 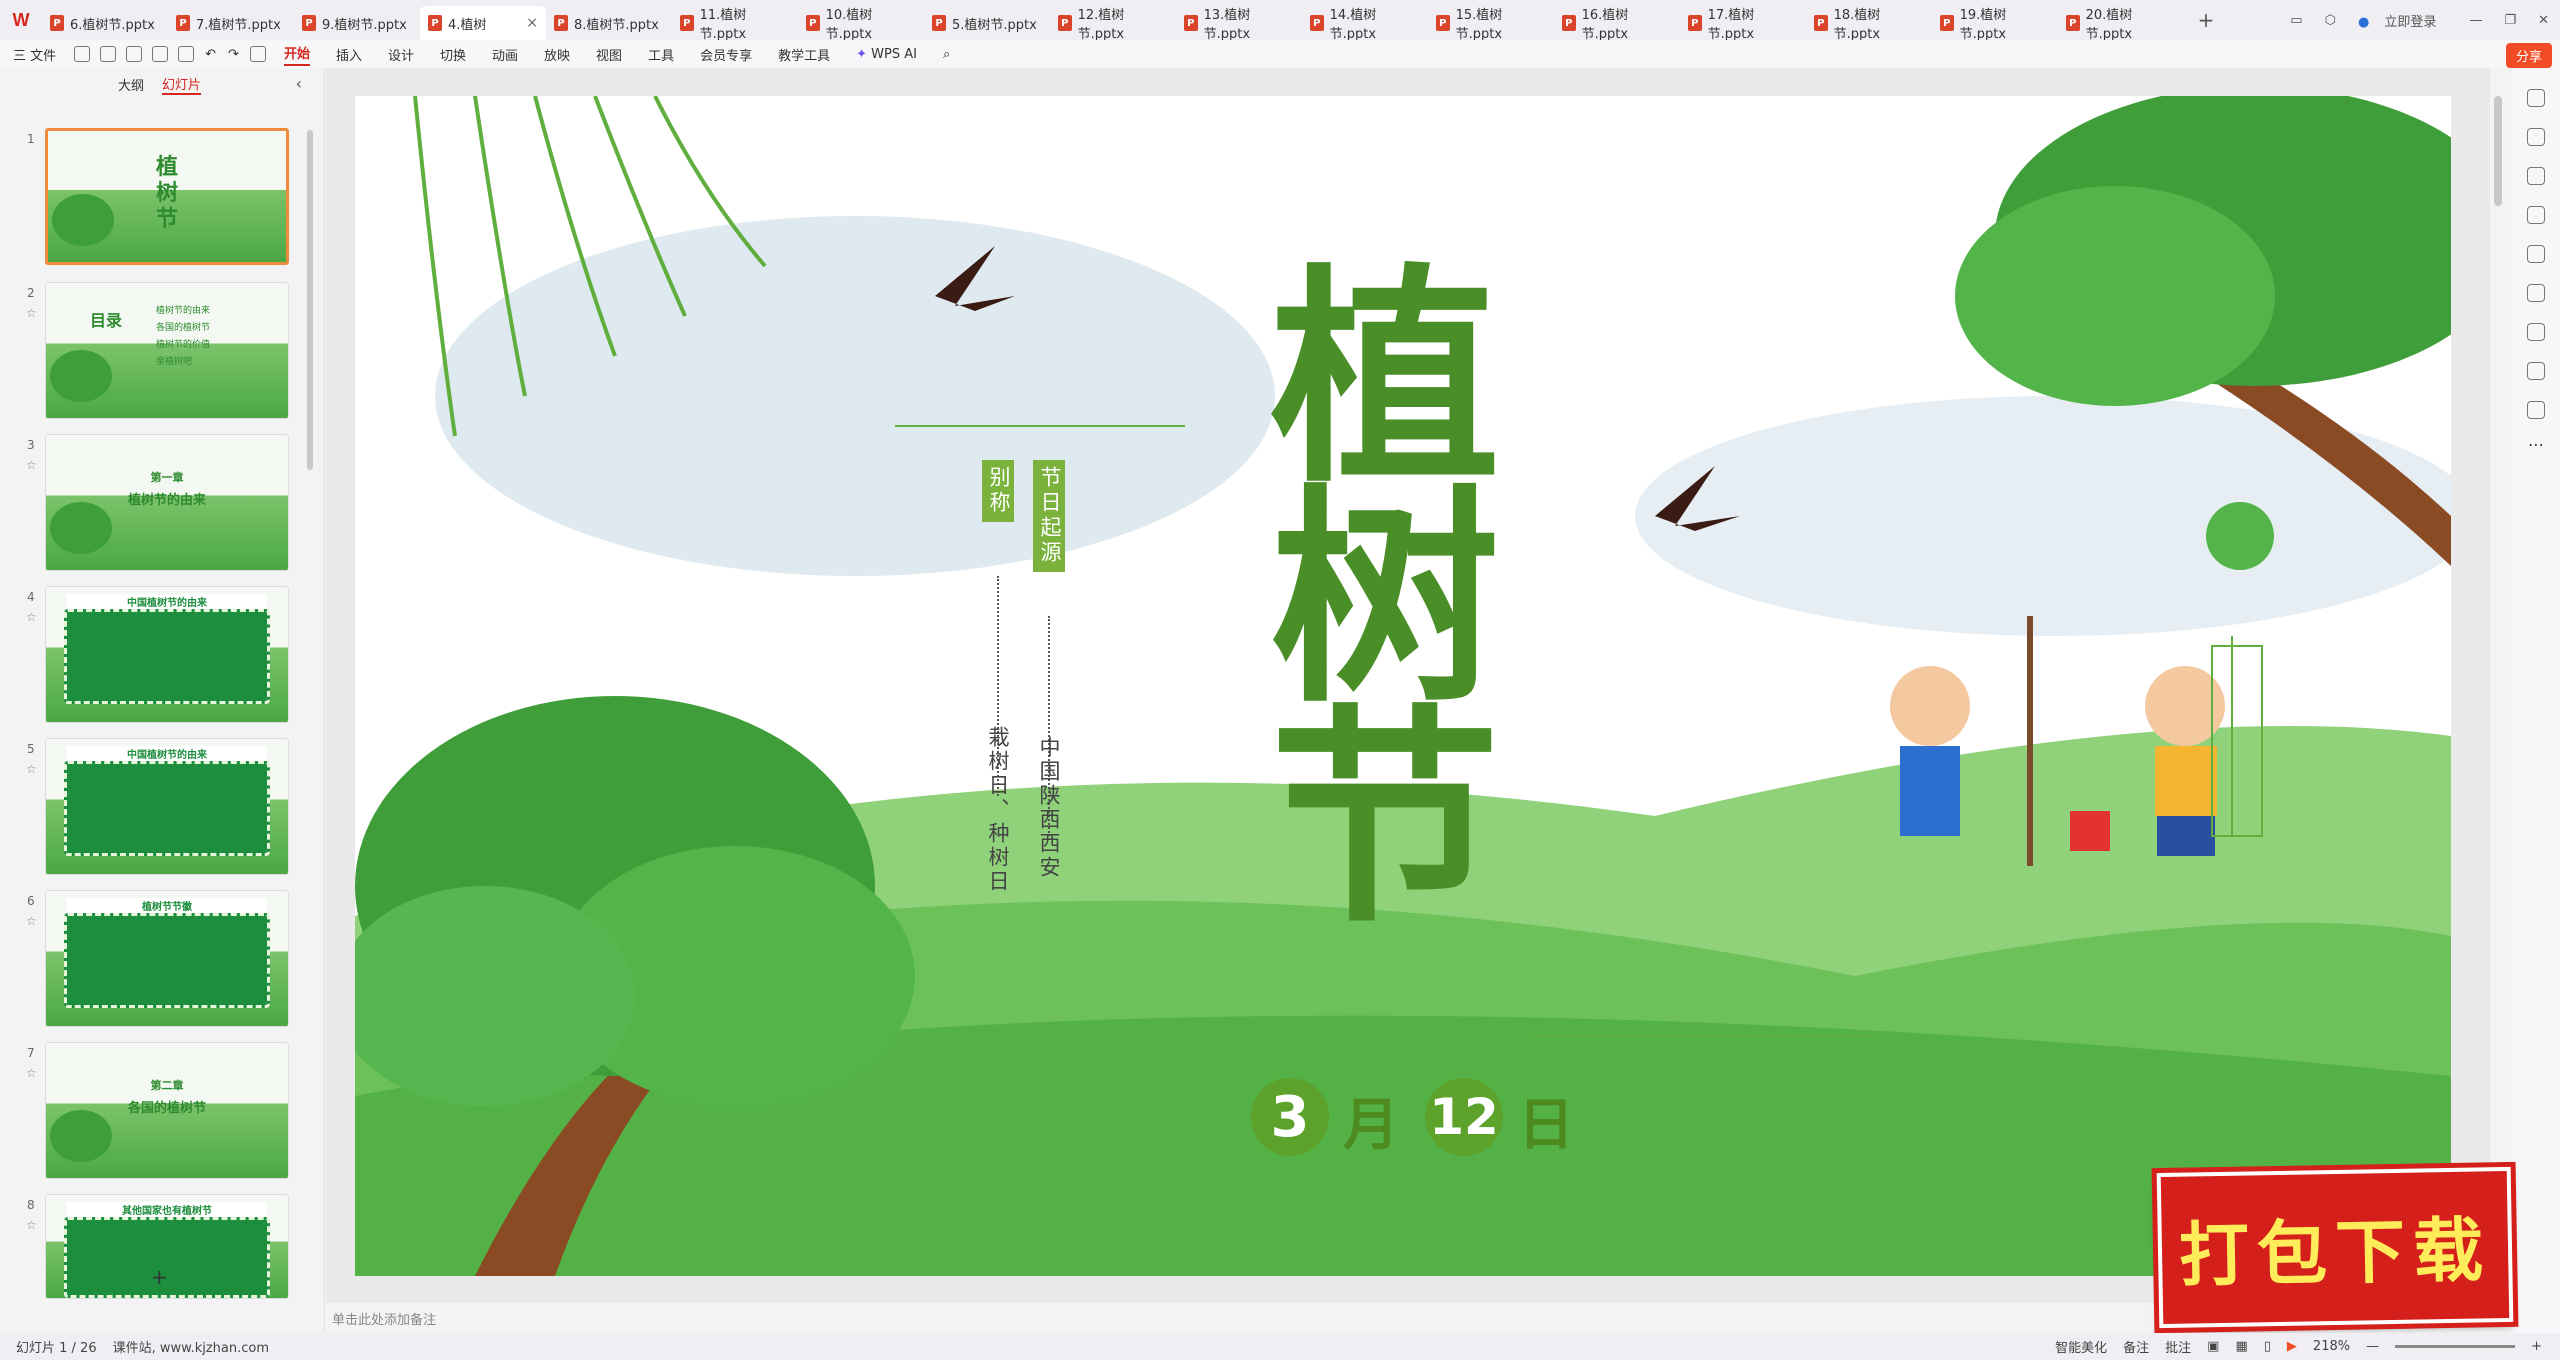 What do you see at coordinates (1743, 24) in the screenshot?
I see `doc-tab: P 17.植树节.pptx` at bounding box center [1743, 24].